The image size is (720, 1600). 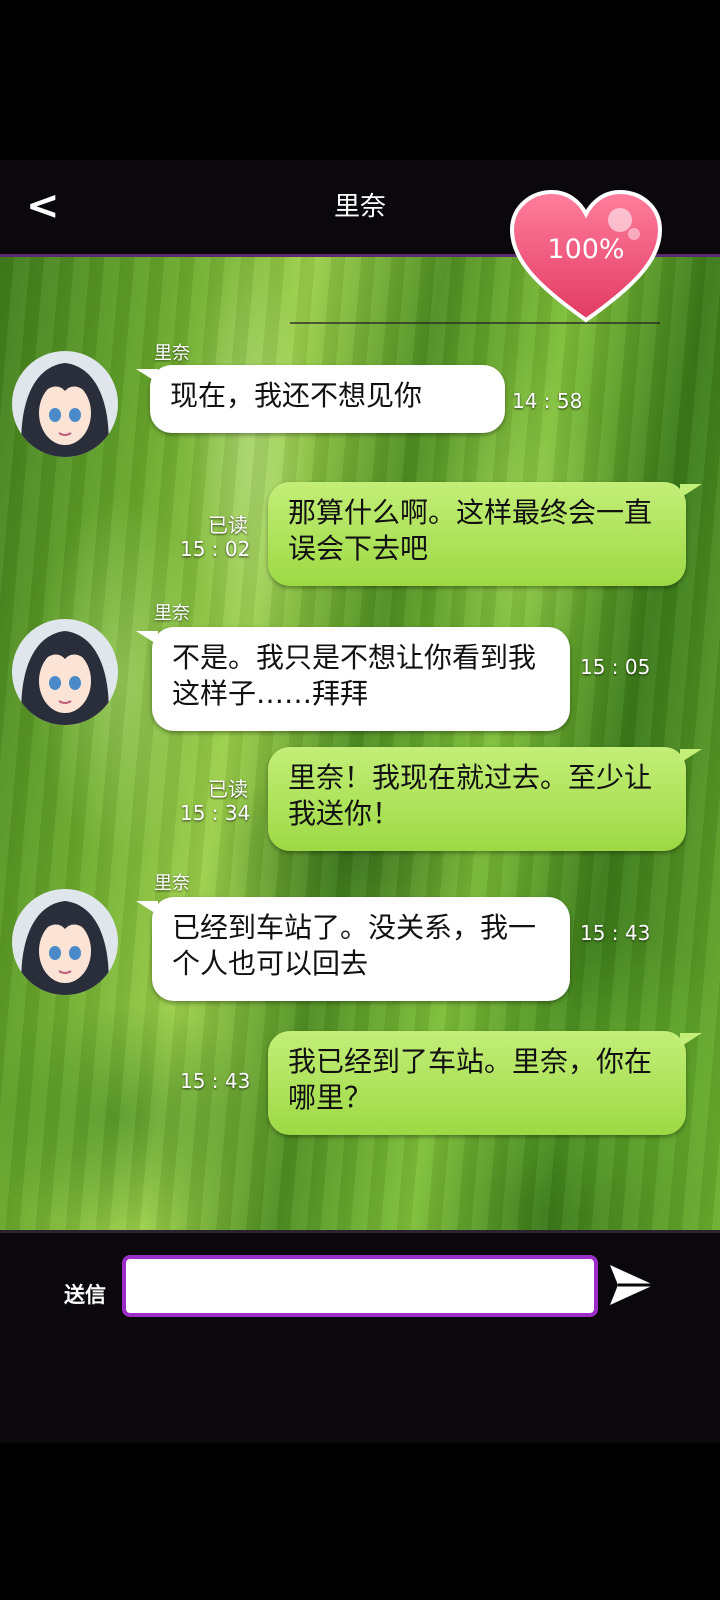 I want to click on send-label: 送信, so click(x=85, y=1295).